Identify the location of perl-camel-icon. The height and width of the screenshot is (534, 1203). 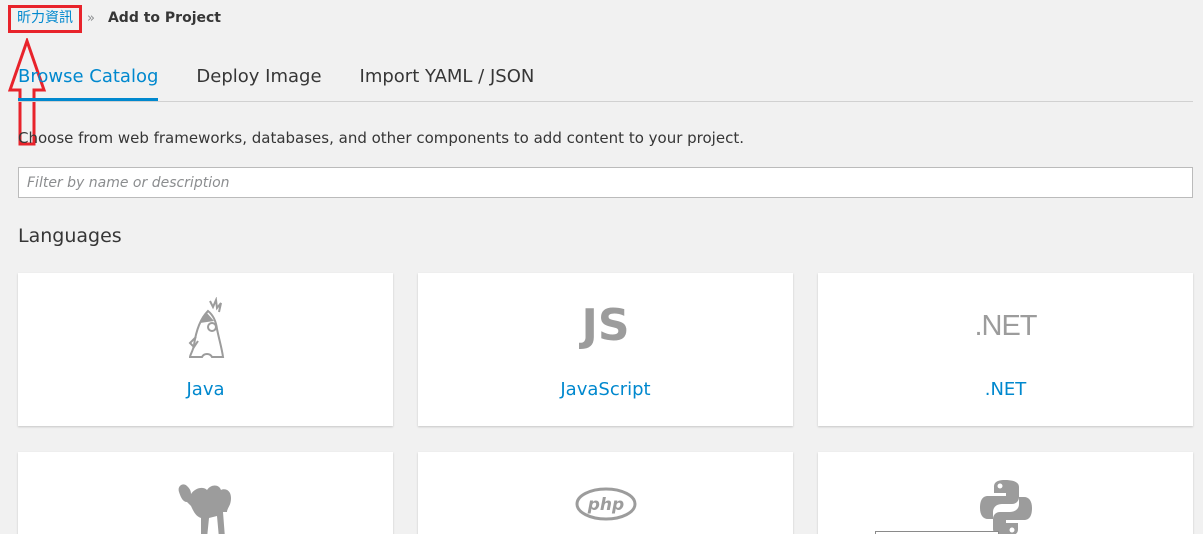
(204, 509).